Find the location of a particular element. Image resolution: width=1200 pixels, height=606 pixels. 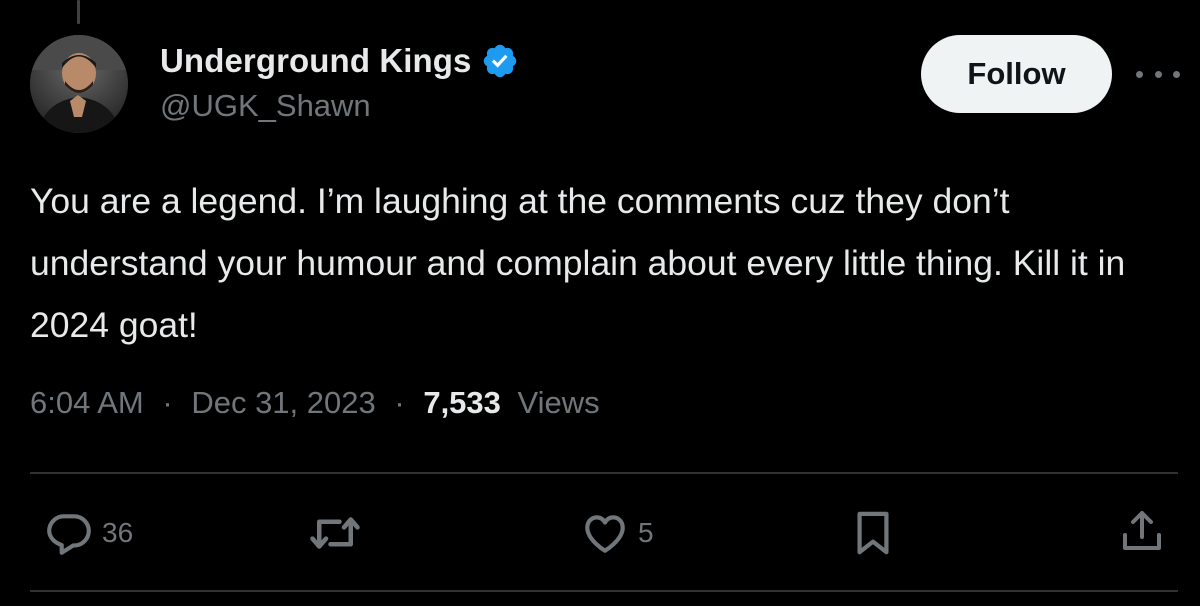

retweet-button is located at coordinates (339, 533).